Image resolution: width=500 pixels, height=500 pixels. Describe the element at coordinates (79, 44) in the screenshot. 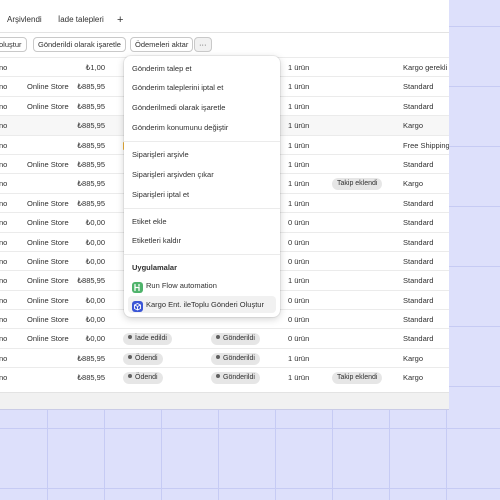

I see `mark-as-fulfilled-button: Gönderildi olarak işaretle` at that location.